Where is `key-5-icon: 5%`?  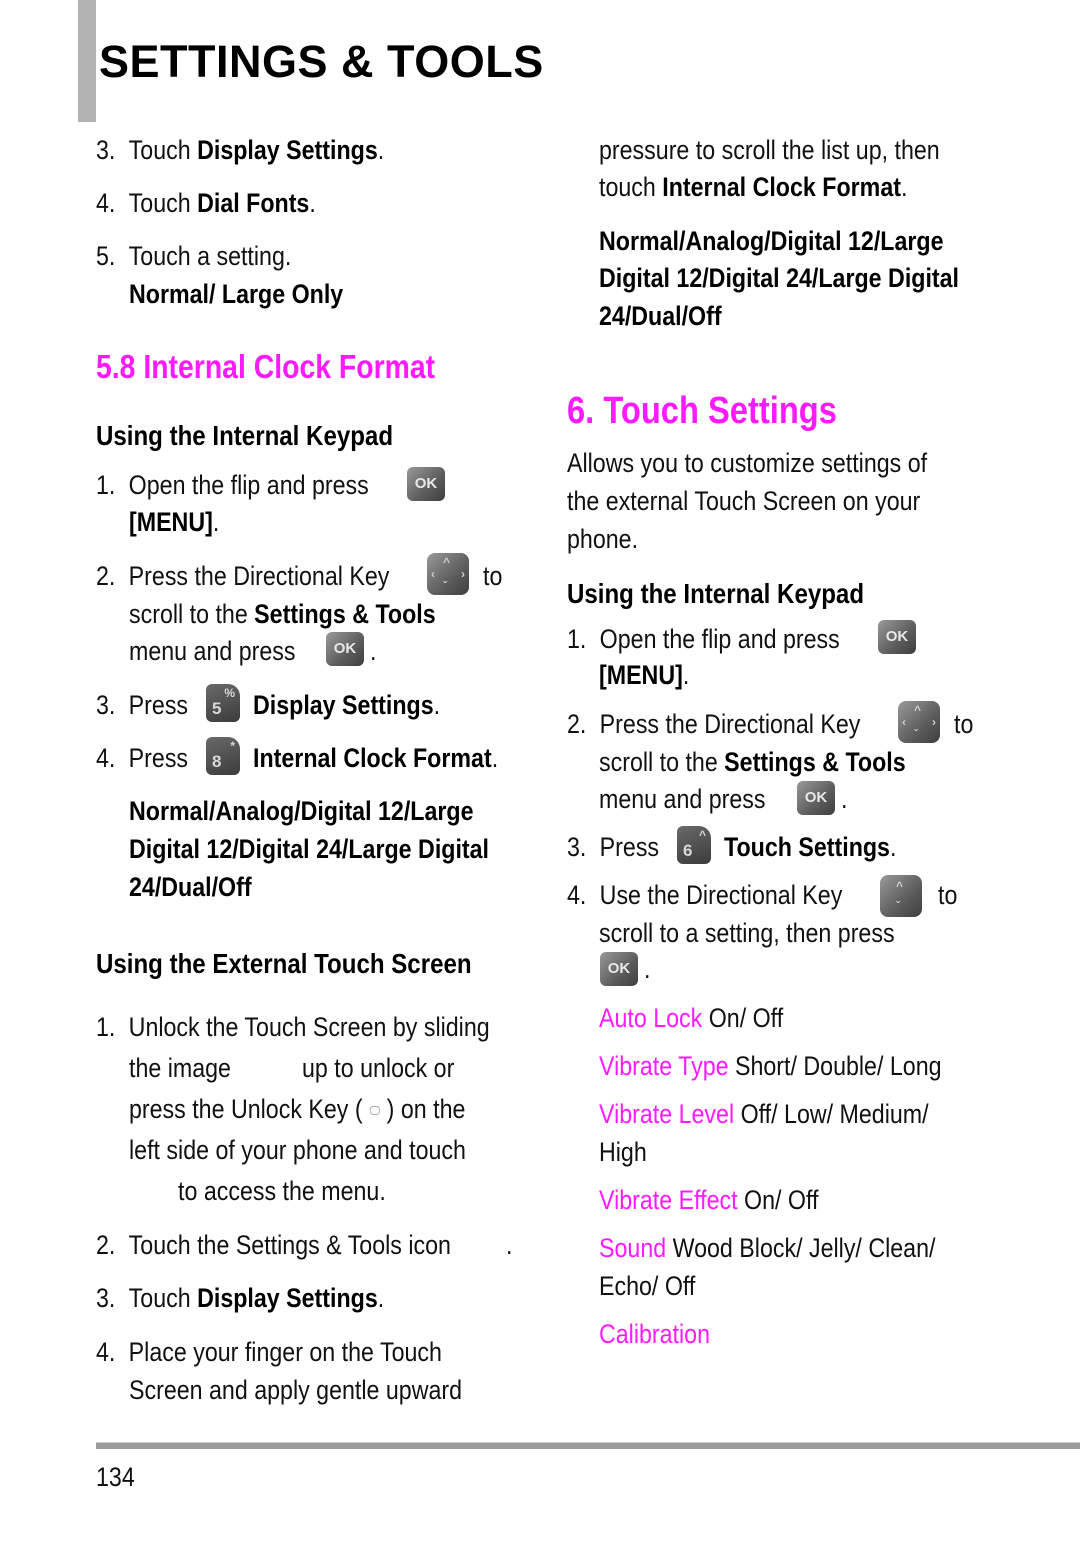 key-5-icon: 5% is located at coordinates (223, 703).